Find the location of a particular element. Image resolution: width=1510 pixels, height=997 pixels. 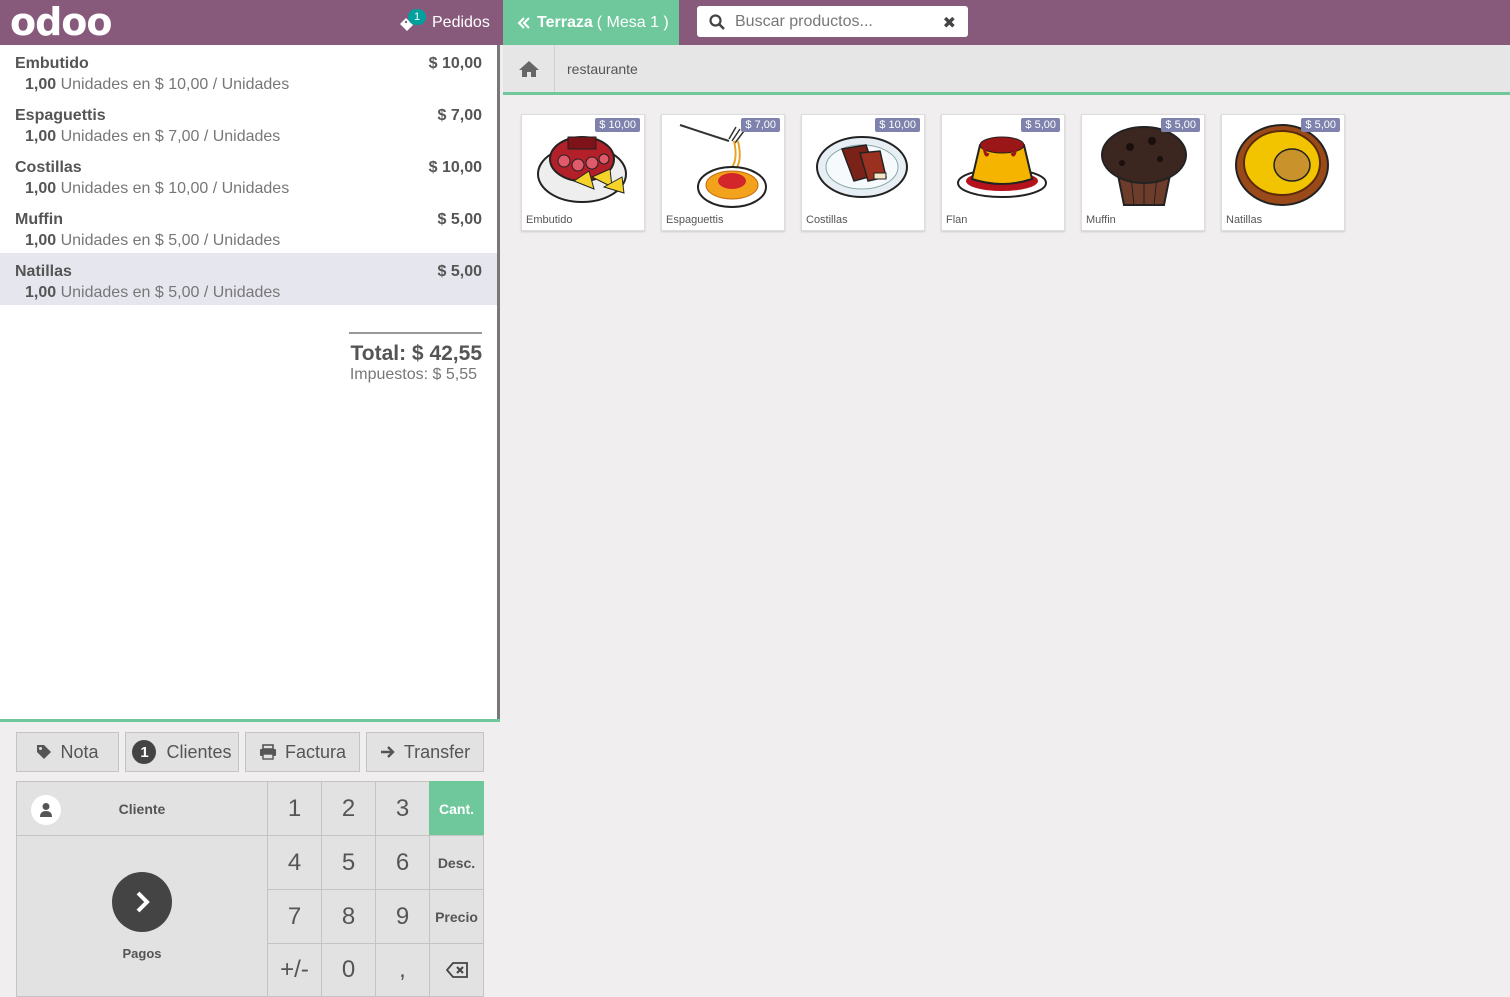

order-line-price: $ 7,00 is located at coordinates (459, 115).